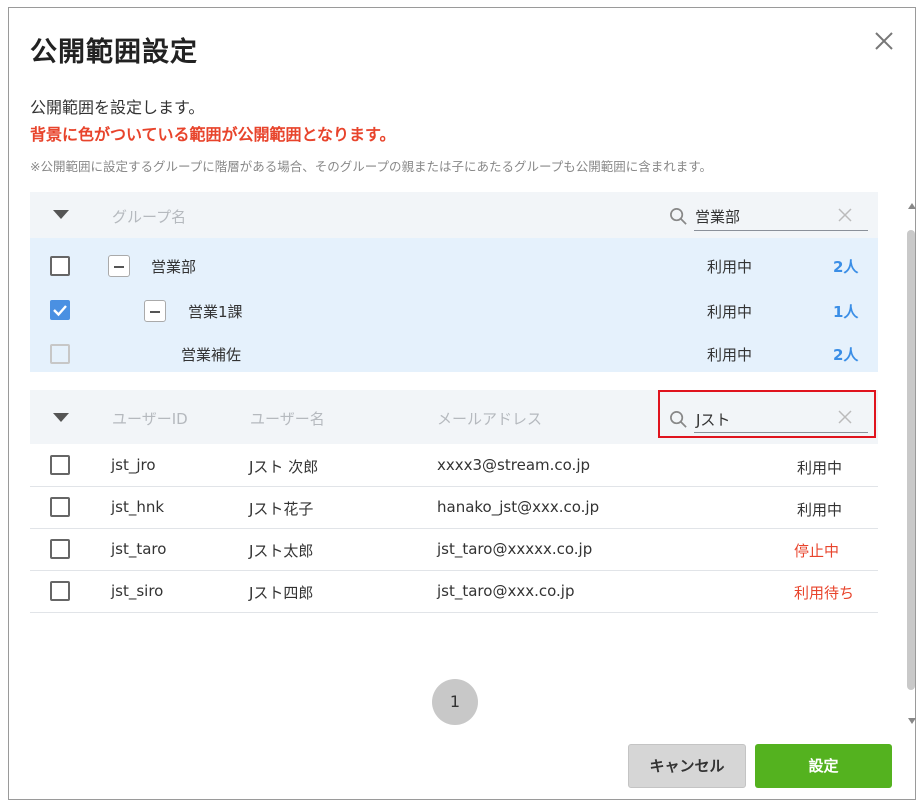 This screenshot has height=806, width=923. What do you see at coordinates (454, 215) in the screenshot?
I see `group-table-header: グループ名 営業部` at bounding box center [454, 215].